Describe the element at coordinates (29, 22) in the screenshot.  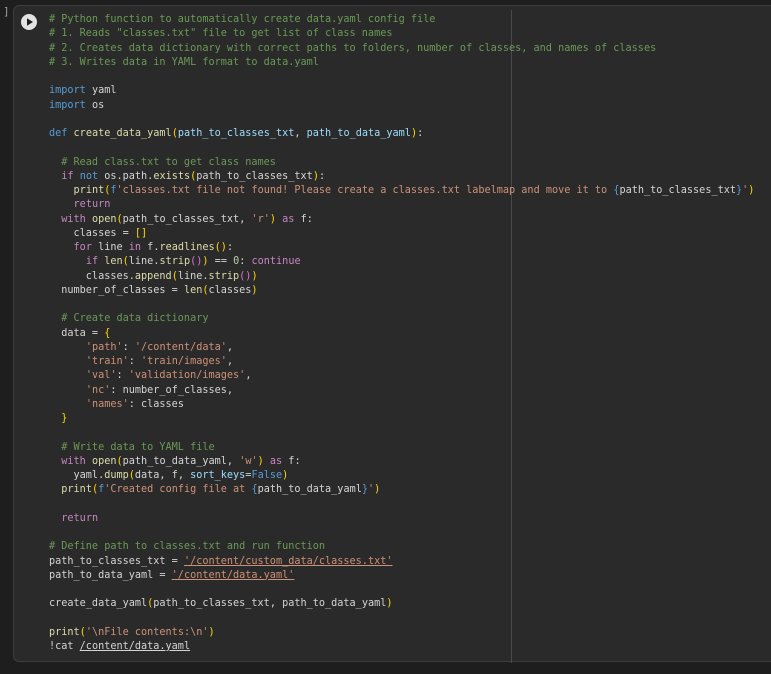
I see `run-cell-button` at that location.